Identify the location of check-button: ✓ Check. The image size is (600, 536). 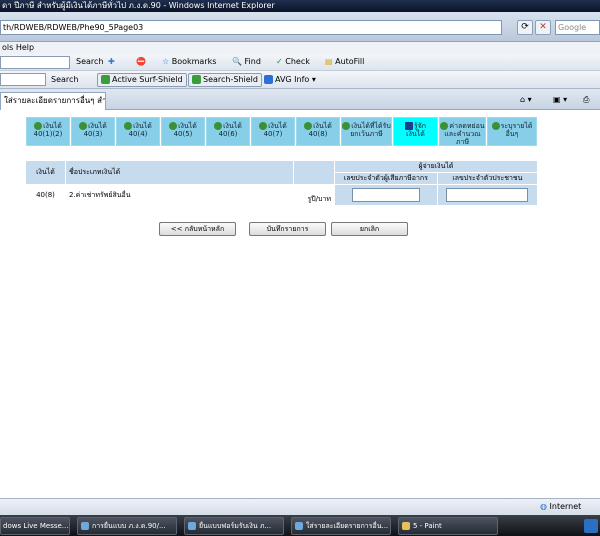
(293, 62).